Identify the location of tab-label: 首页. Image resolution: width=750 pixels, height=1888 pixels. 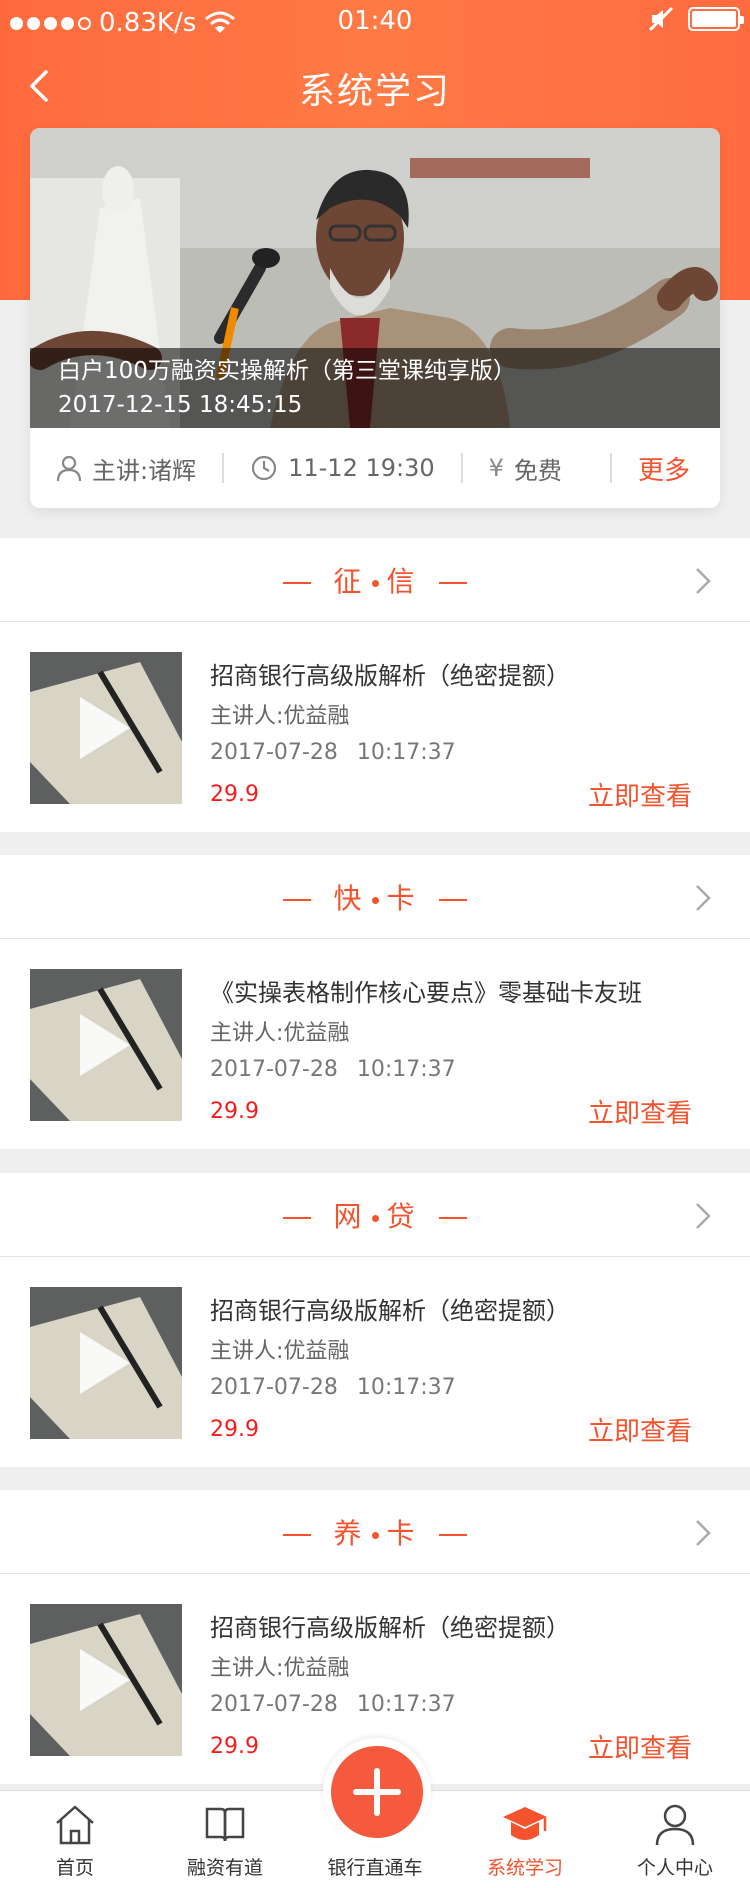
(74, 1868).